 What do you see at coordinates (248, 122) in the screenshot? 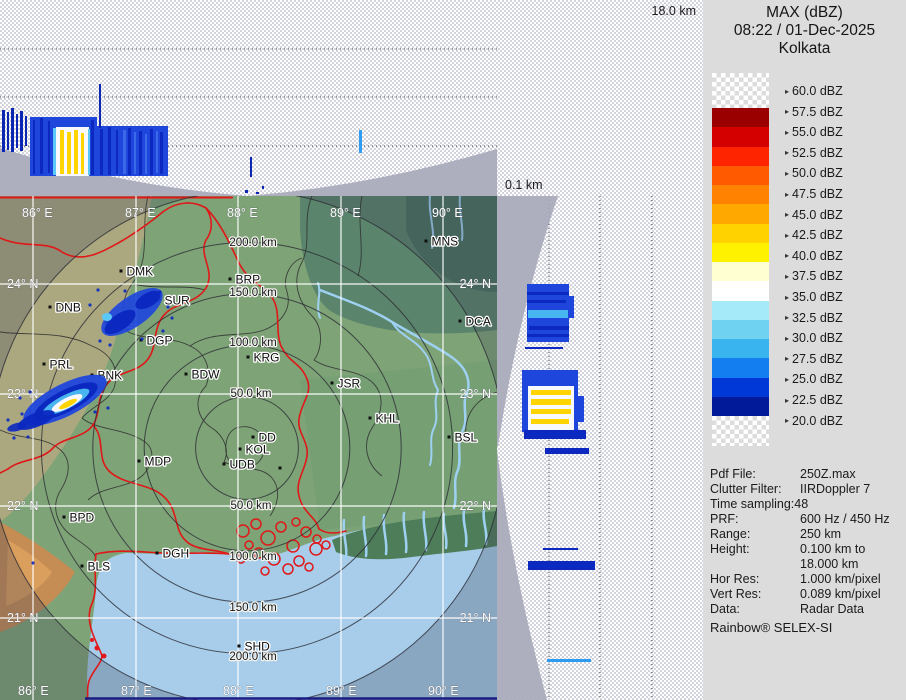
I see `top-projection-panel` at bounding box center [248, 122].